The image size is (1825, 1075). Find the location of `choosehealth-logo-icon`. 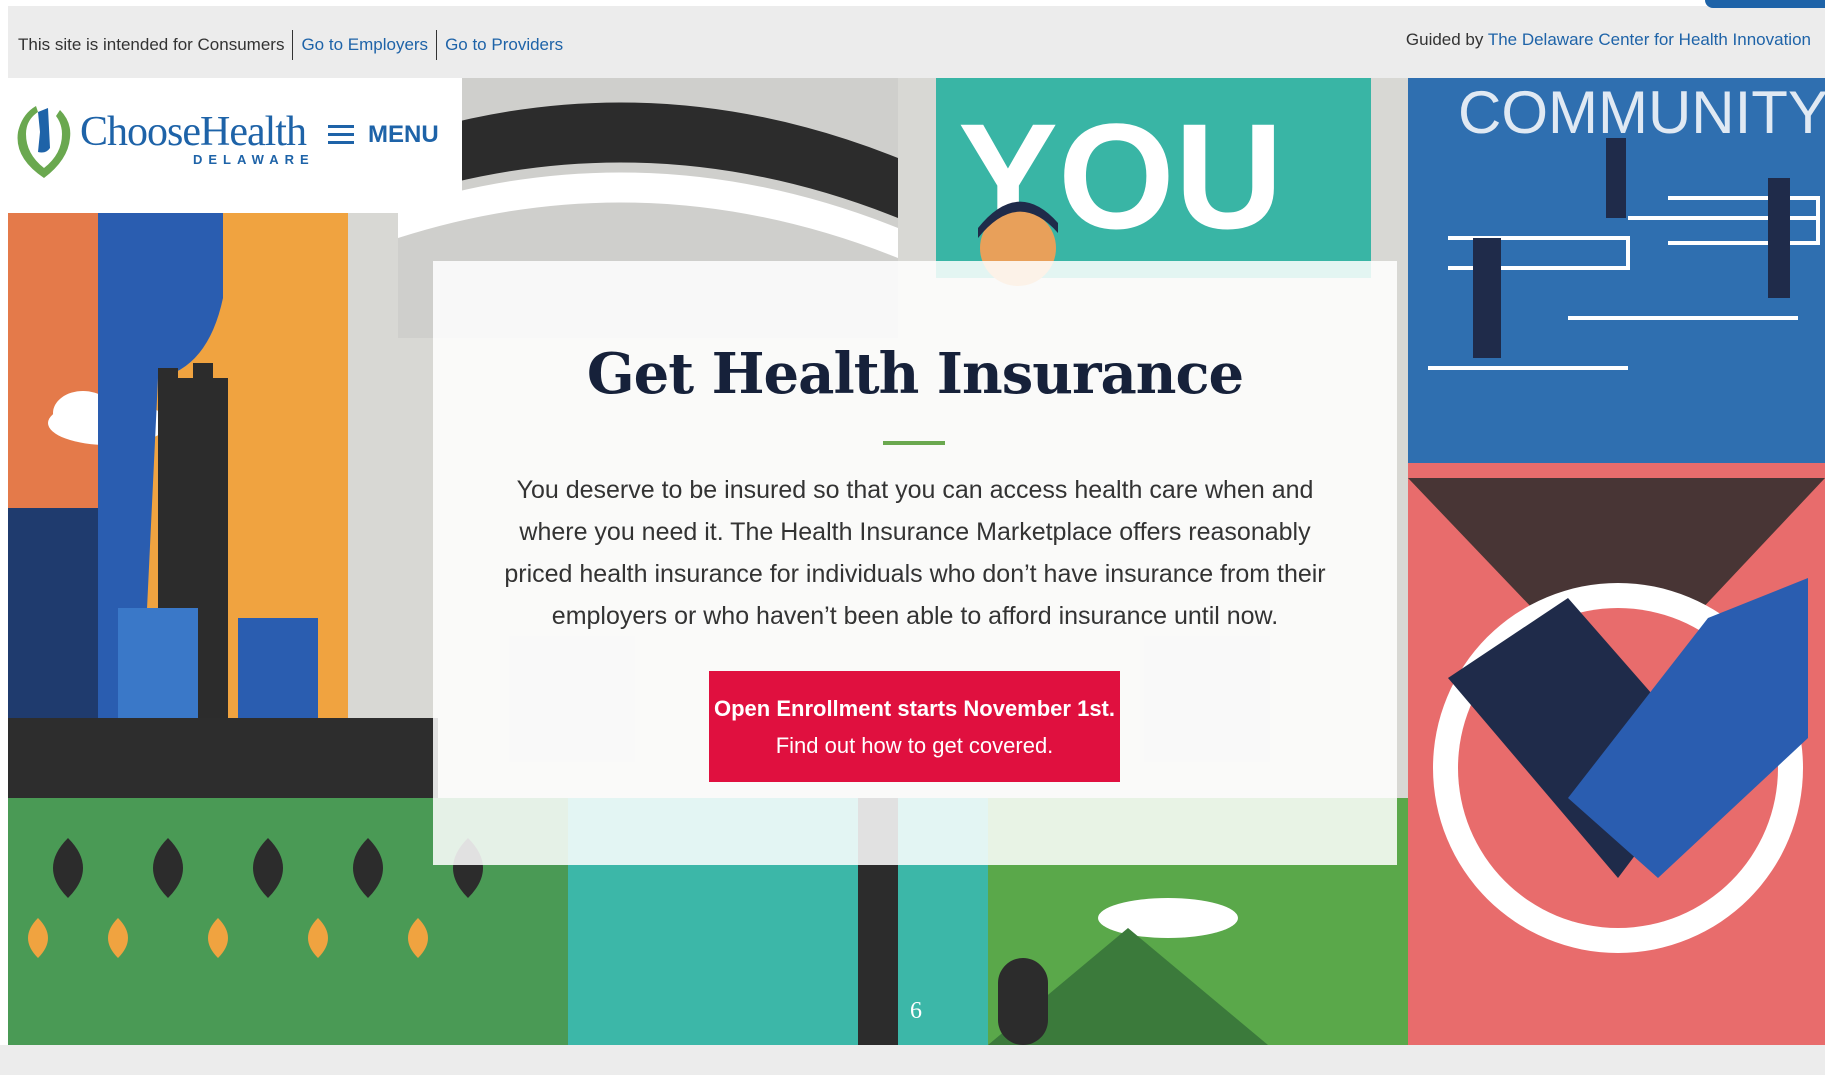

choosehealth-logo-icon is located at coordinates (44, 142).